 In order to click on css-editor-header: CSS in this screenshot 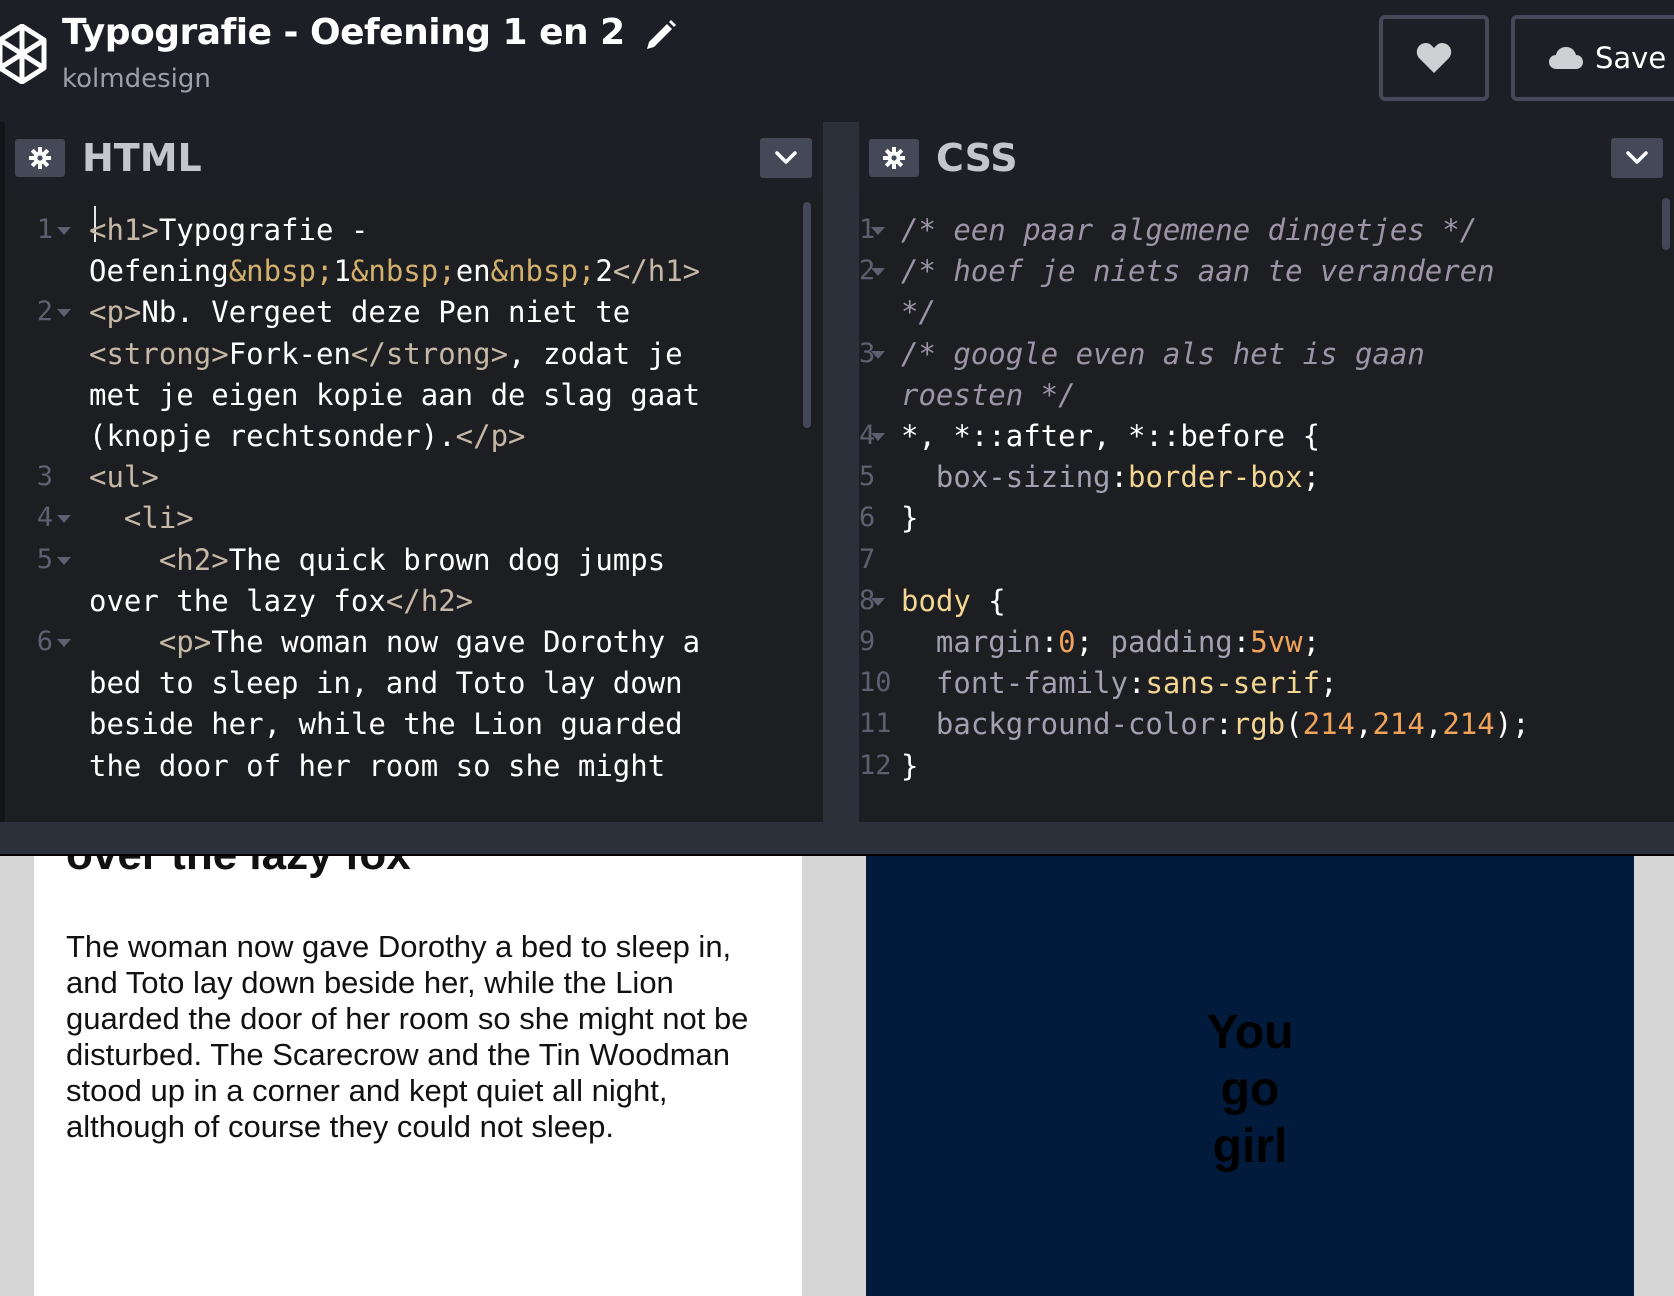, I will do `click(1266, 158)`.